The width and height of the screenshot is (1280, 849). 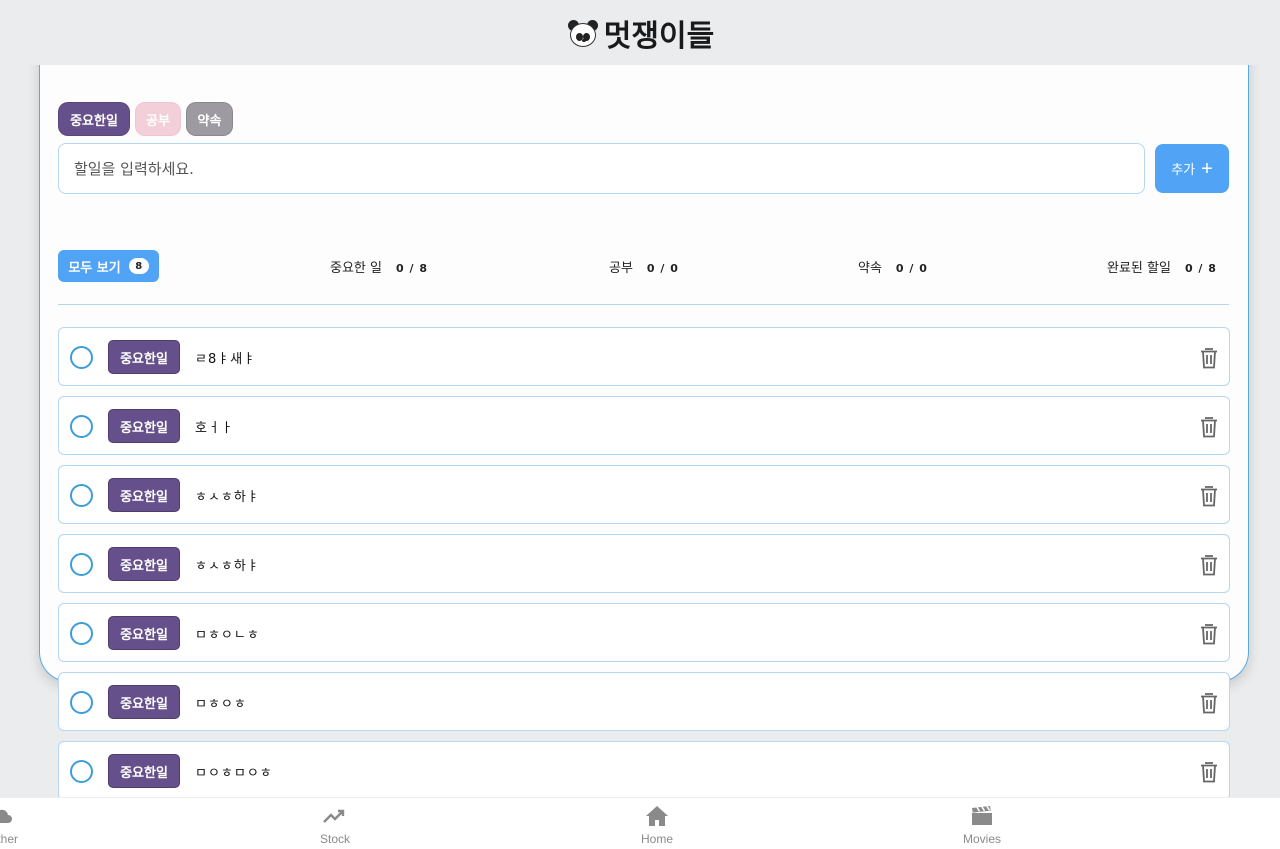 I want to click on nav-movies: Movies, so click(x=982, y=825).